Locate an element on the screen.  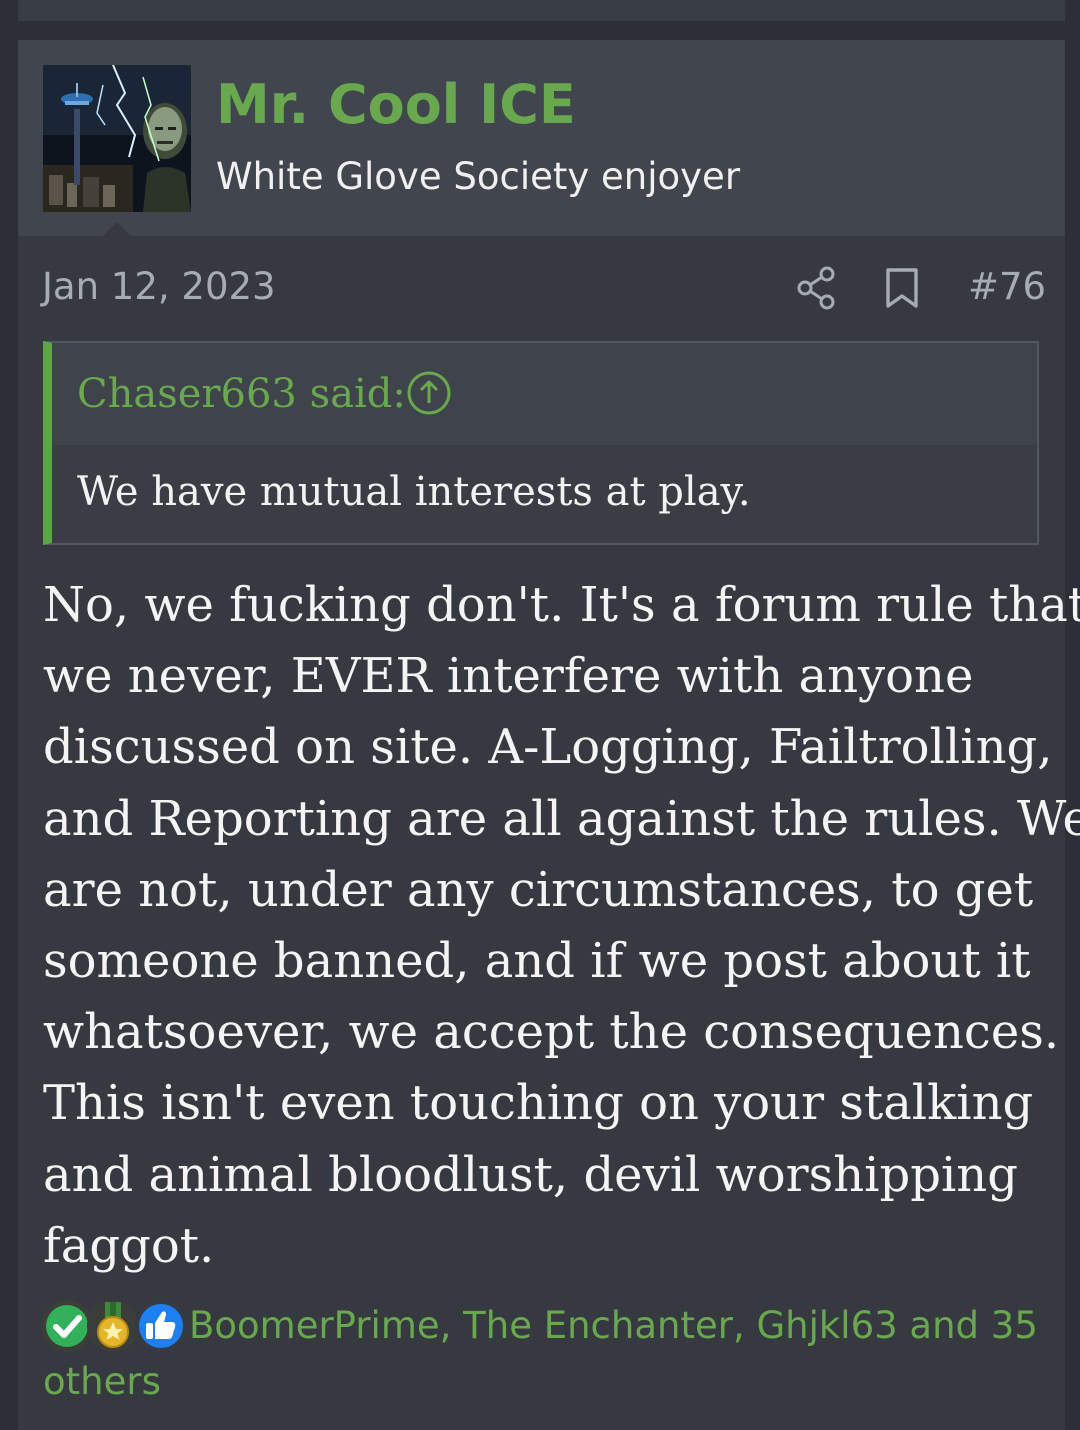
user-title: White Glove Society enjoyer is located at coordinates (478, 176).